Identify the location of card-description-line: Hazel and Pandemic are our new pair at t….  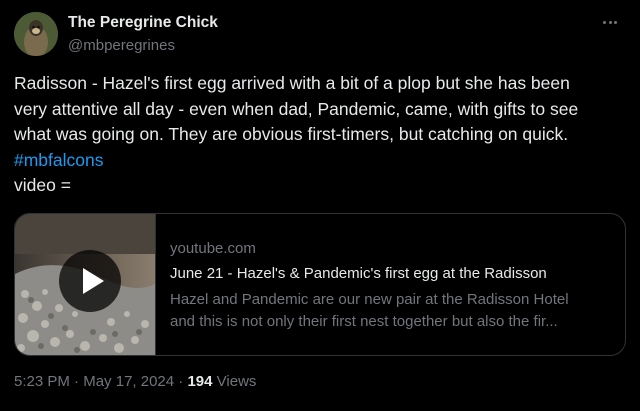
(369, 299).